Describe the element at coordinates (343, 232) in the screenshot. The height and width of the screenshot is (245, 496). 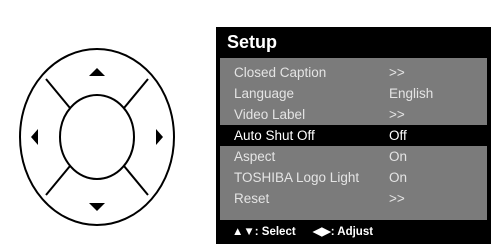
I see `adjust-hint: ◀▶: Adjust` at that location.